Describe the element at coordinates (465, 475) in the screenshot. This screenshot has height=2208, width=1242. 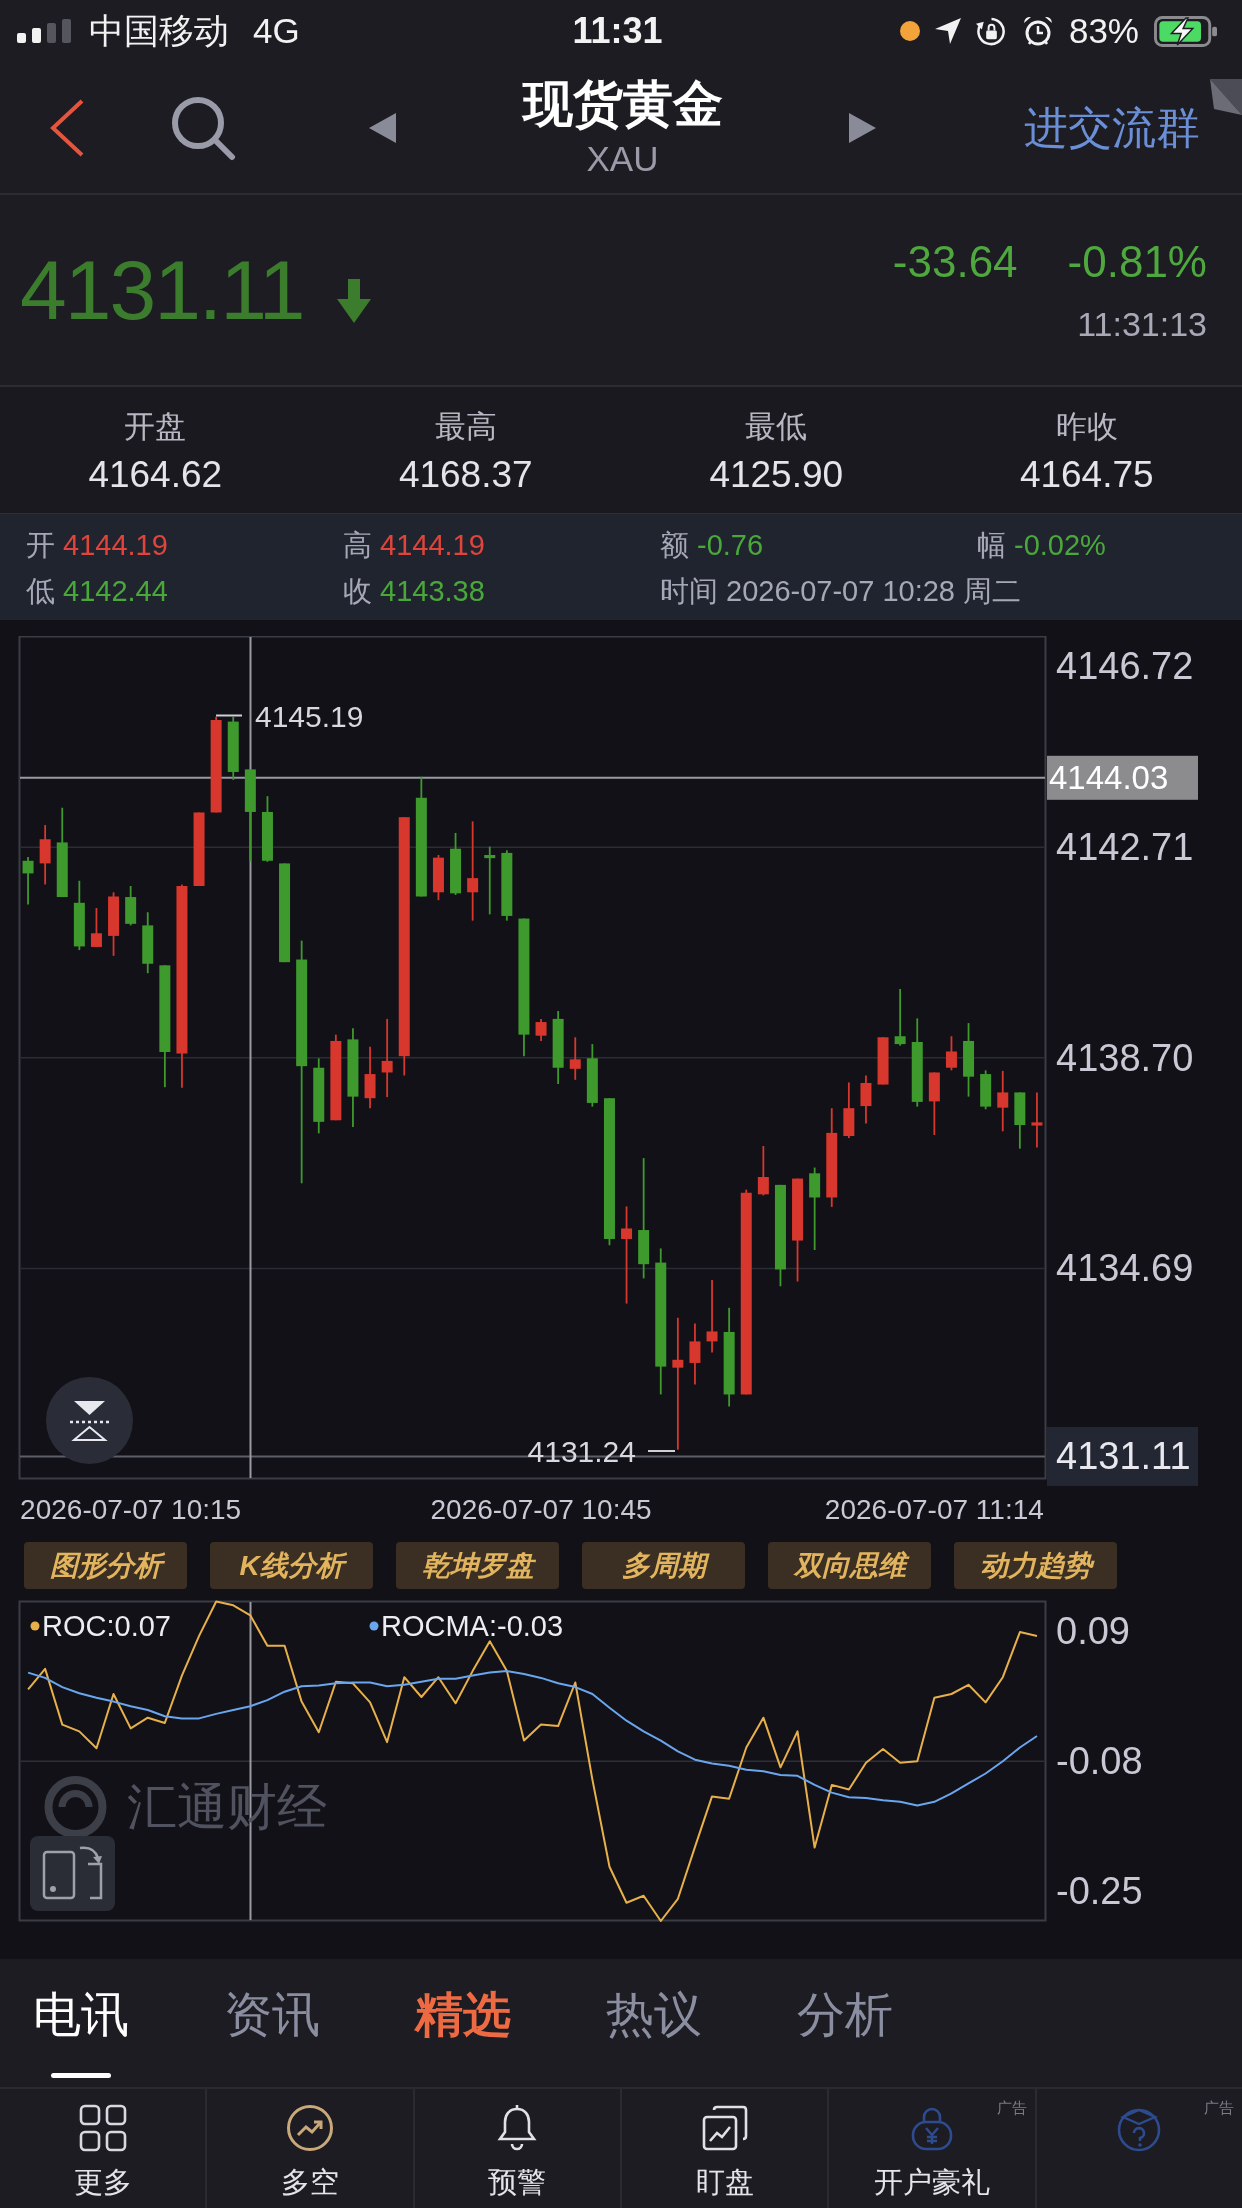
I see `stat-value: 4168.37` at that location.